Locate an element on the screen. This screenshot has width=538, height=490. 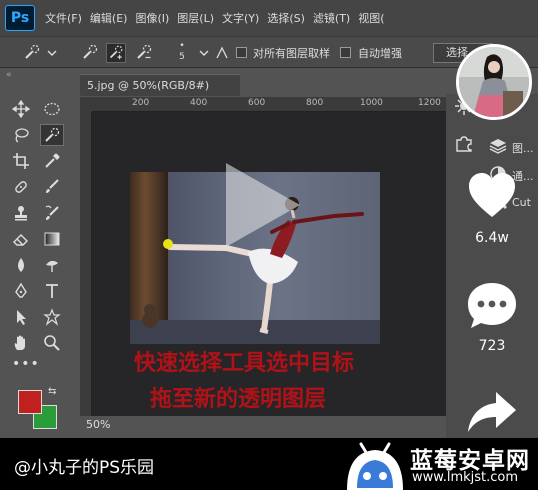
brush-size-picker: • 5 is located at coordinates (182, 52).